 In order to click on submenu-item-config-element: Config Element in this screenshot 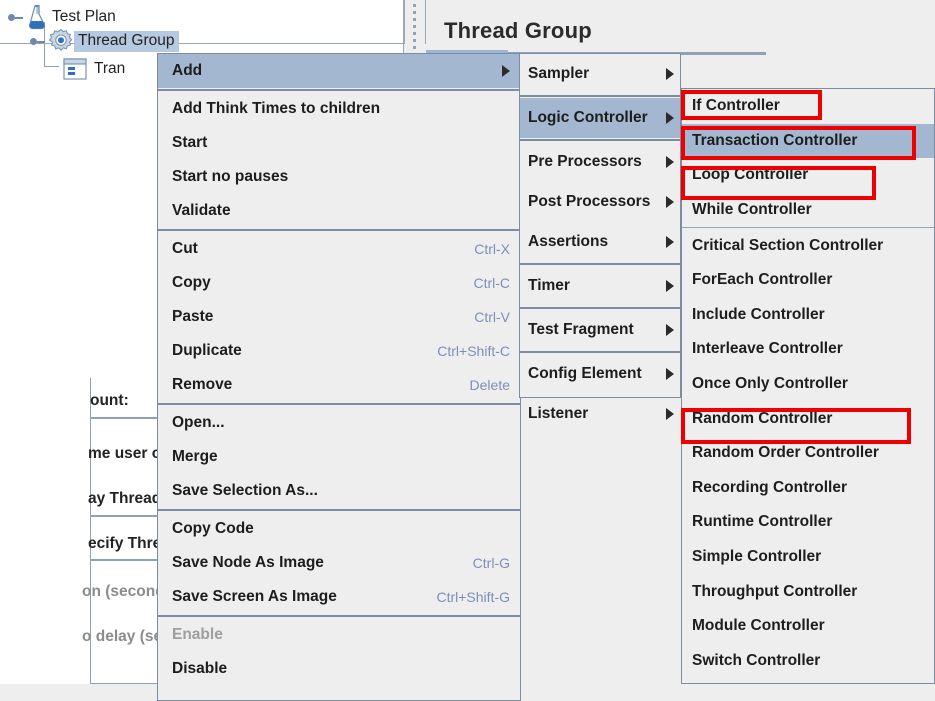, I will do `click(600, 374)`.